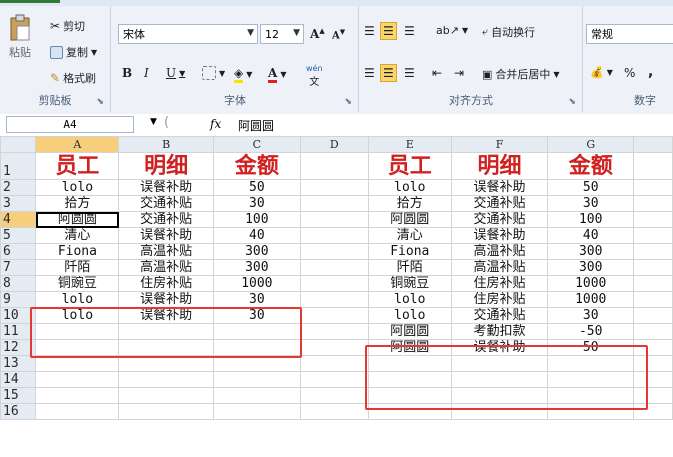  What do you see at coordinates (369, 31) in the screenshot?
I see `align-top-button: ☰` at bounding box center [369, 31].